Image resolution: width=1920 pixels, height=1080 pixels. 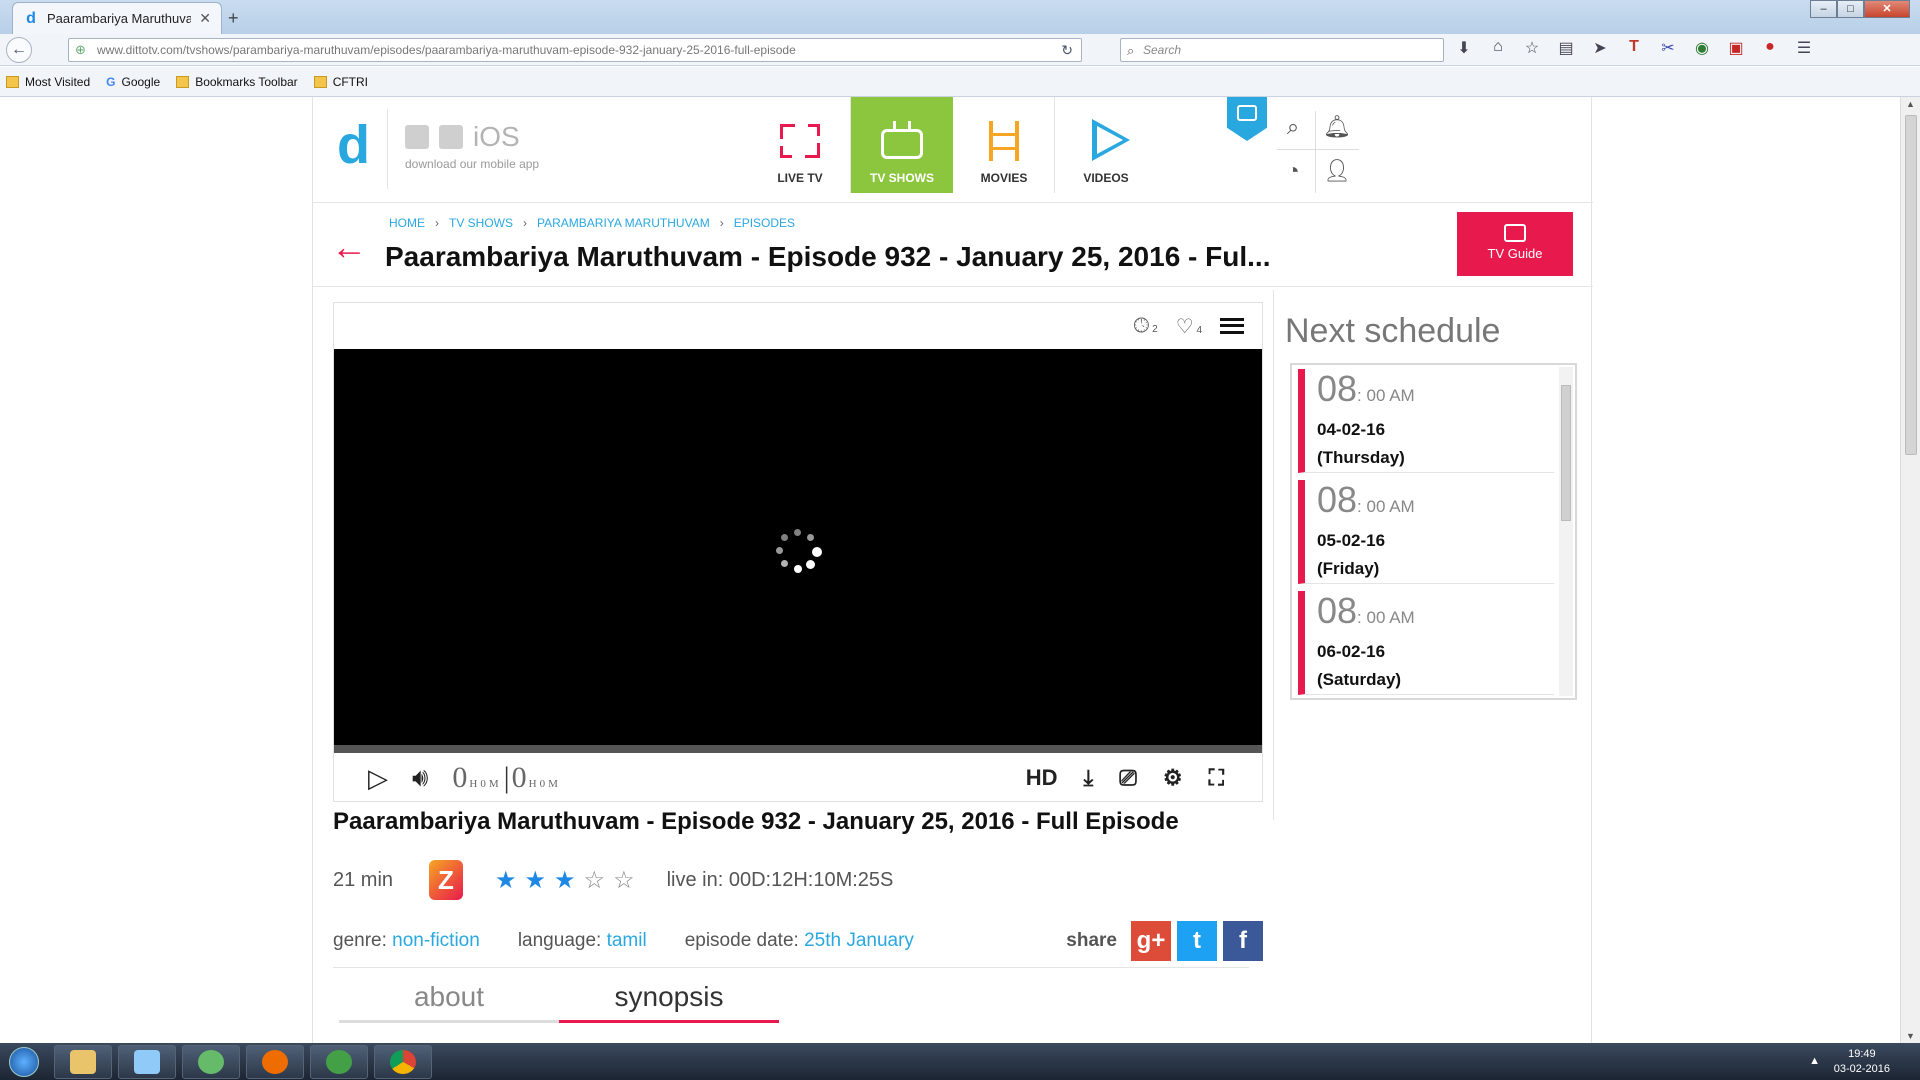 What do you see at coordinates (1142, 326) in the screenshot?
I see `watch-later-icon: 🕓︎` at bounding box center [1142, 326].